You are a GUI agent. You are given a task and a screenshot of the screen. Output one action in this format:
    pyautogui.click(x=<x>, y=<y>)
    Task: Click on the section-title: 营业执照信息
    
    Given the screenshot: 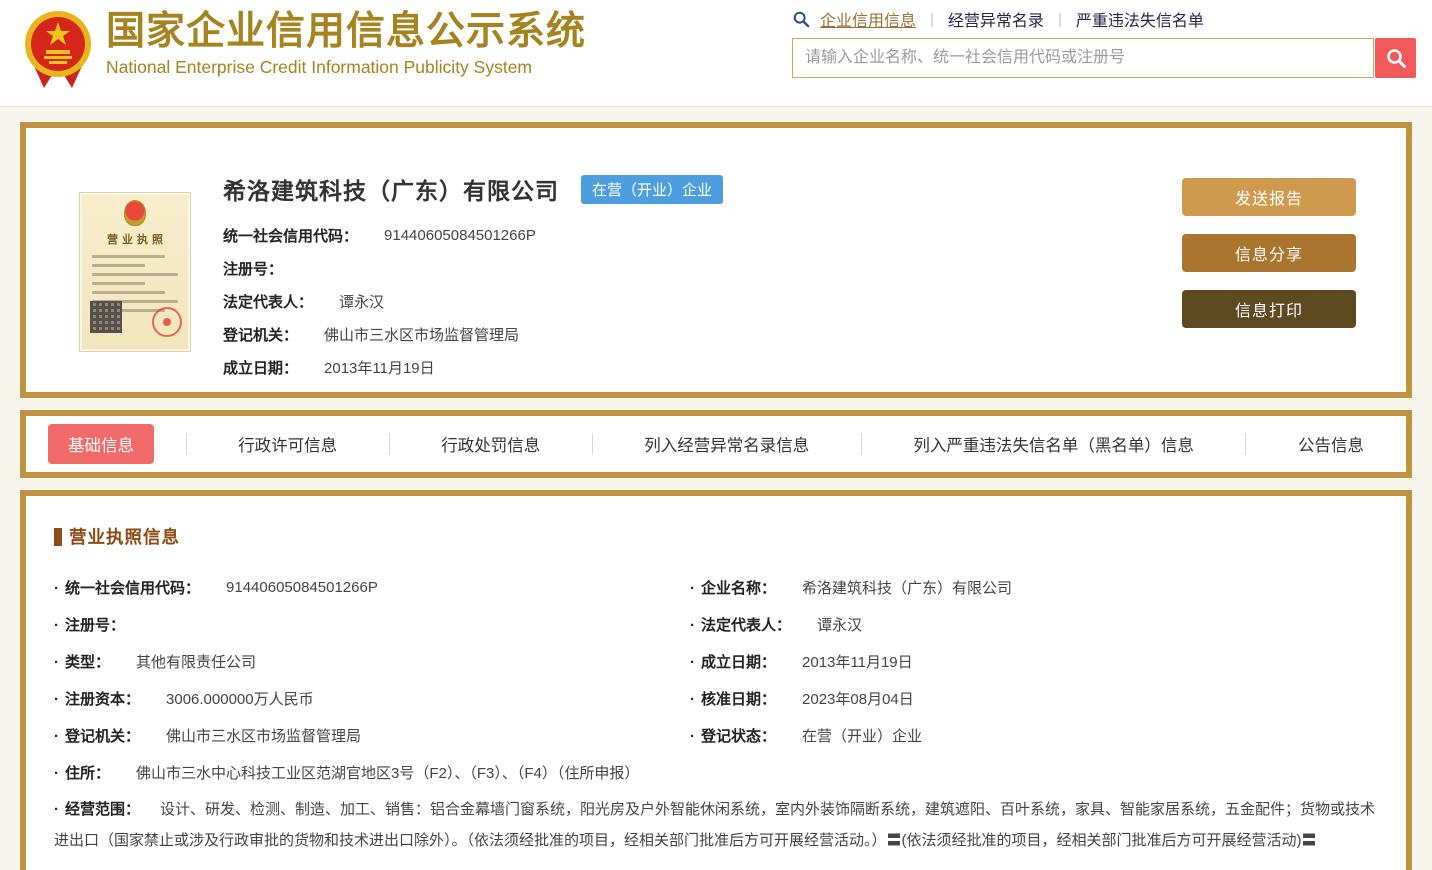 What is the action you would take?
    pyautogui.click(x=124, y=537)
    